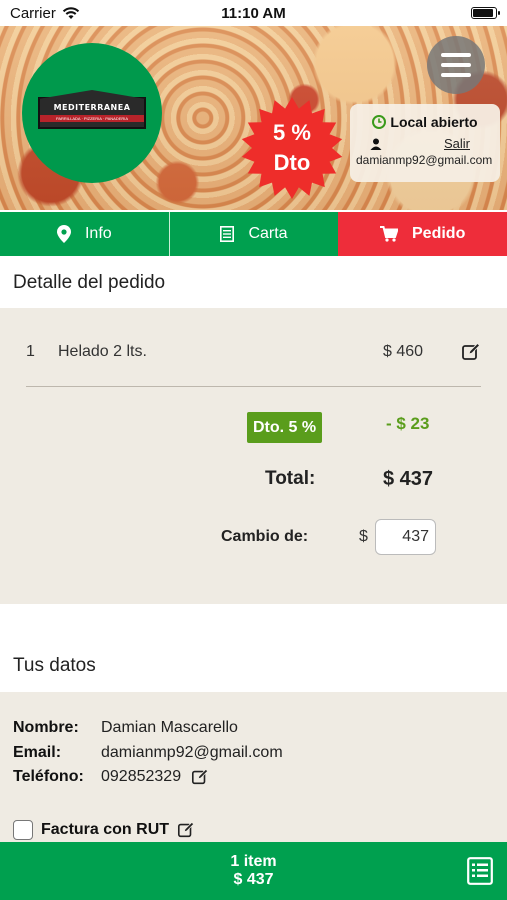 This screenshot has height=900, width=507. What do you see at coordinates (405, 537) in the screenshot?
I see `change-amount-input` at bounding box center [405, 537].